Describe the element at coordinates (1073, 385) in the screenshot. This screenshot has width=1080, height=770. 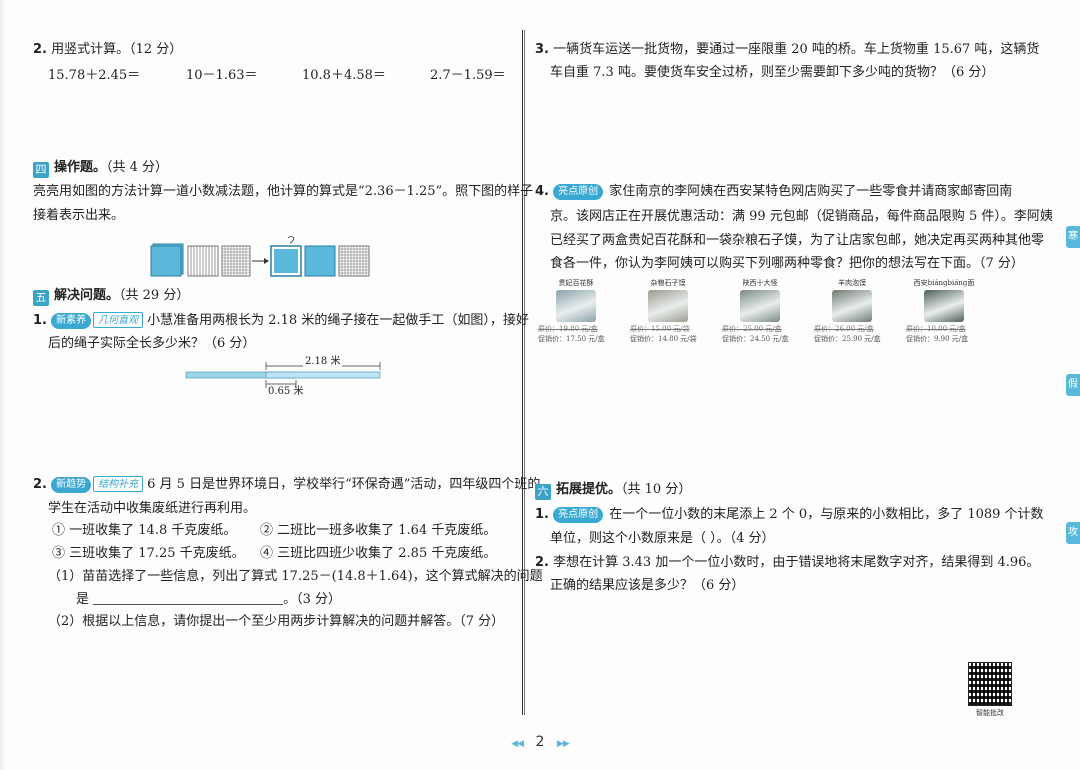
I see `side-tab-2: 假` at that location.